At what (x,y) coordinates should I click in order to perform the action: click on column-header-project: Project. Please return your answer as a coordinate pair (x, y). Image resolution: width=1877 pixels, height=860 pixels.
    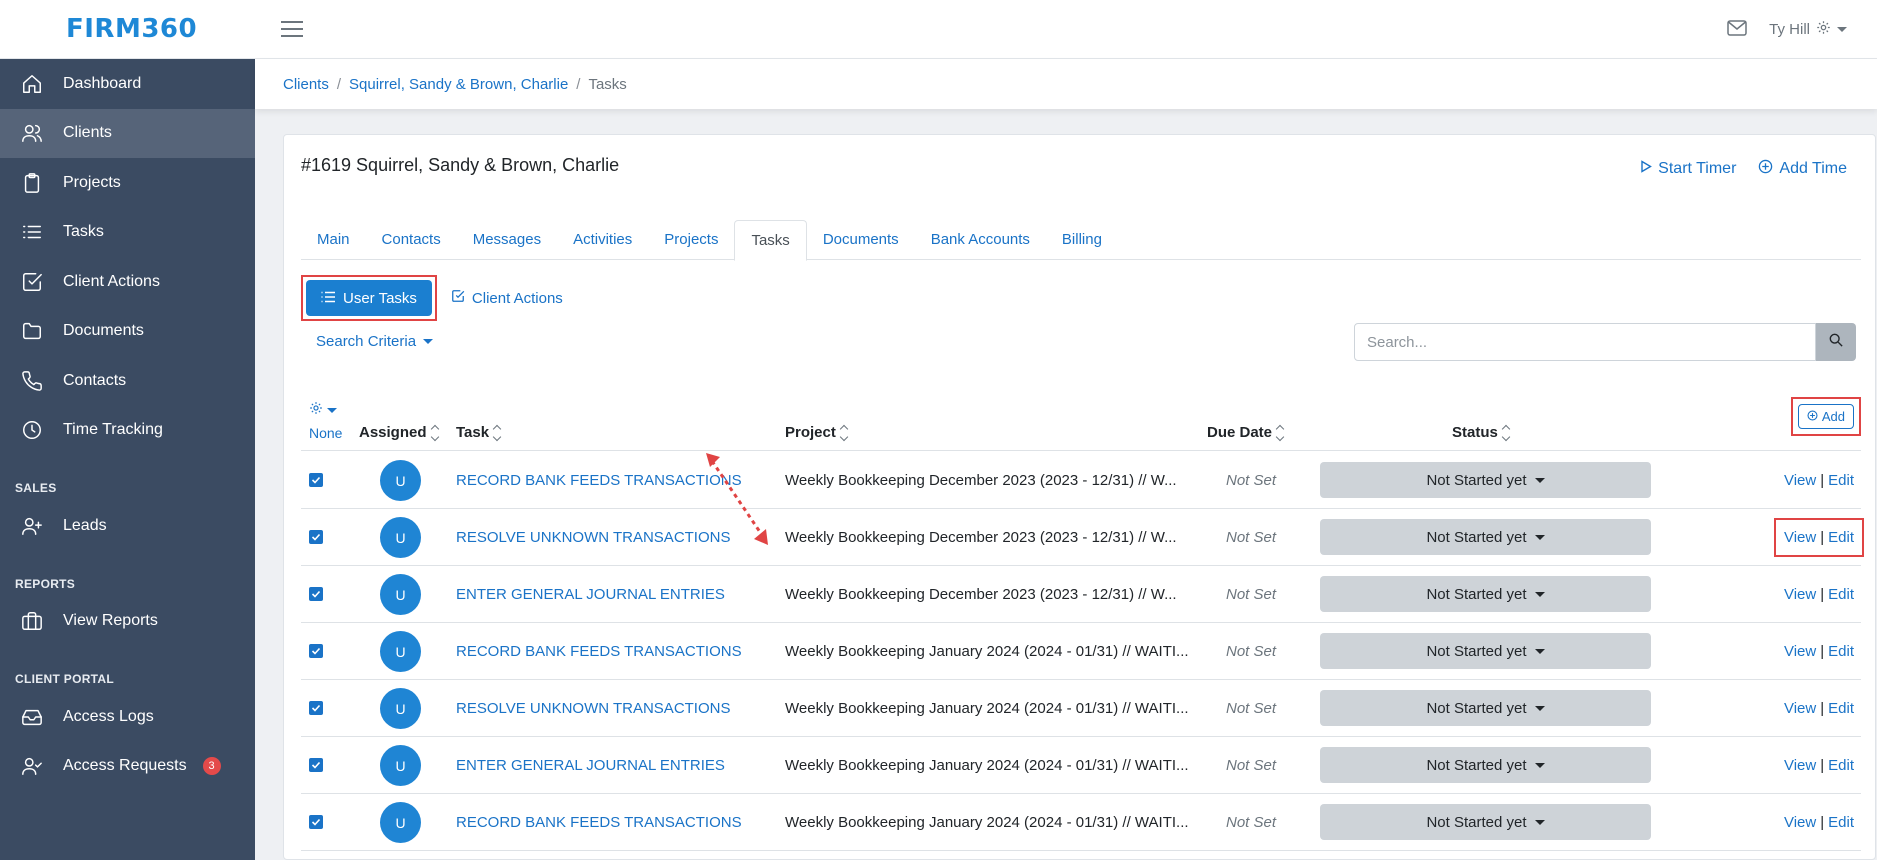
    Looking at the image, I should click on (817, 432).